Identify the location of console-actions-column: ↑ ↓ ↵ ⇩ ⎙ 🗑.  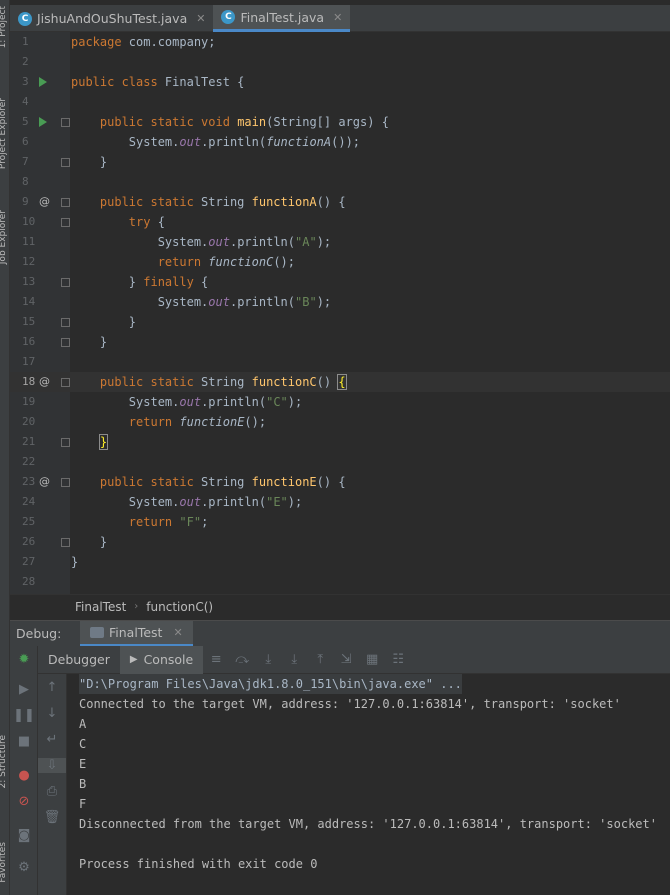
(52, 784).